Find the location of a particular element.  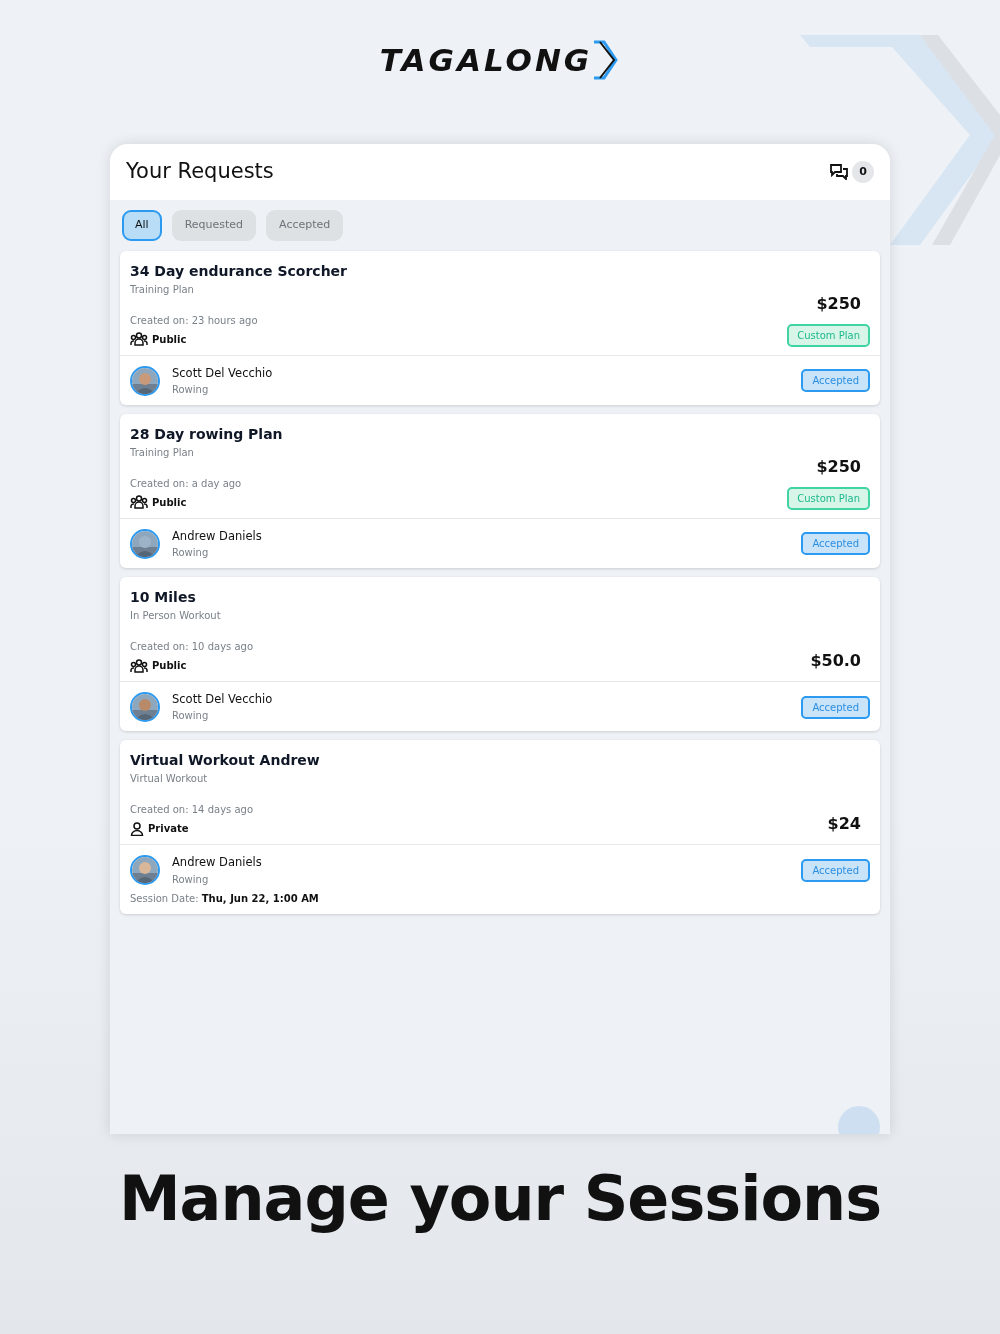

price: $50.0 is located at coordinates (835, 661).